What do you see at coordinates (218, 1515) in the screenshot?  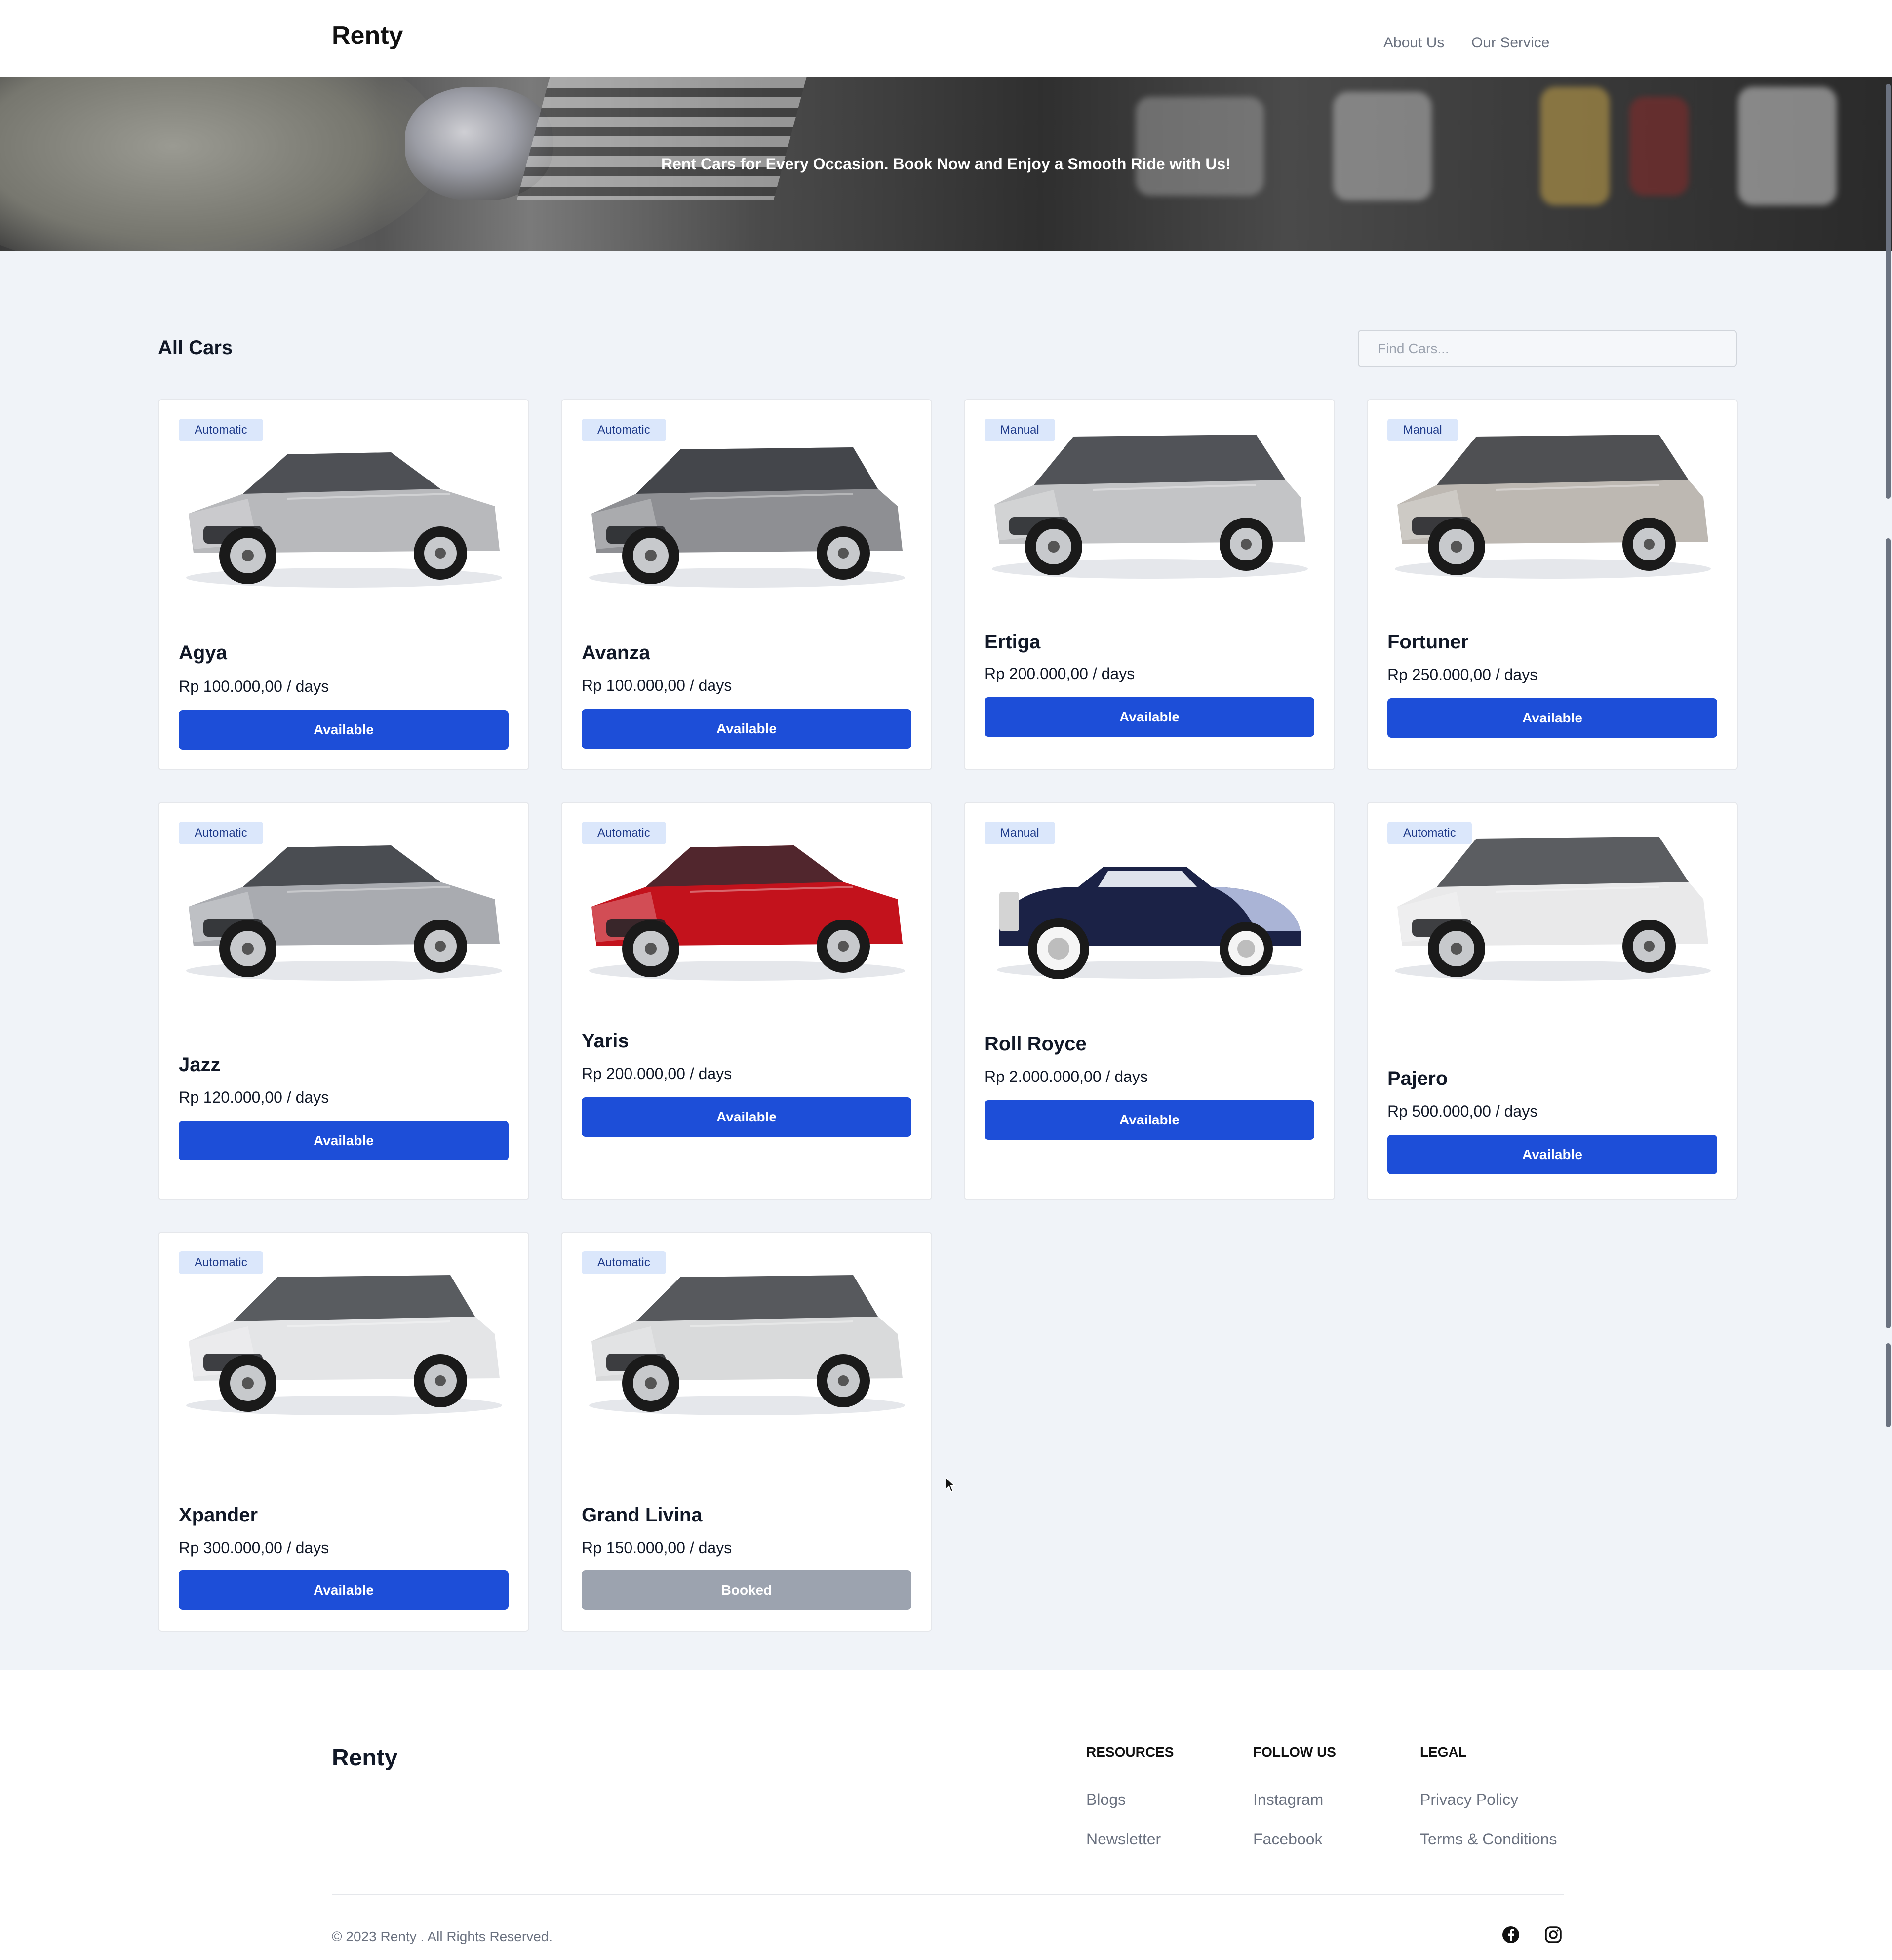 I see `car-name: Xpander` at bounding box center [218, 1515].